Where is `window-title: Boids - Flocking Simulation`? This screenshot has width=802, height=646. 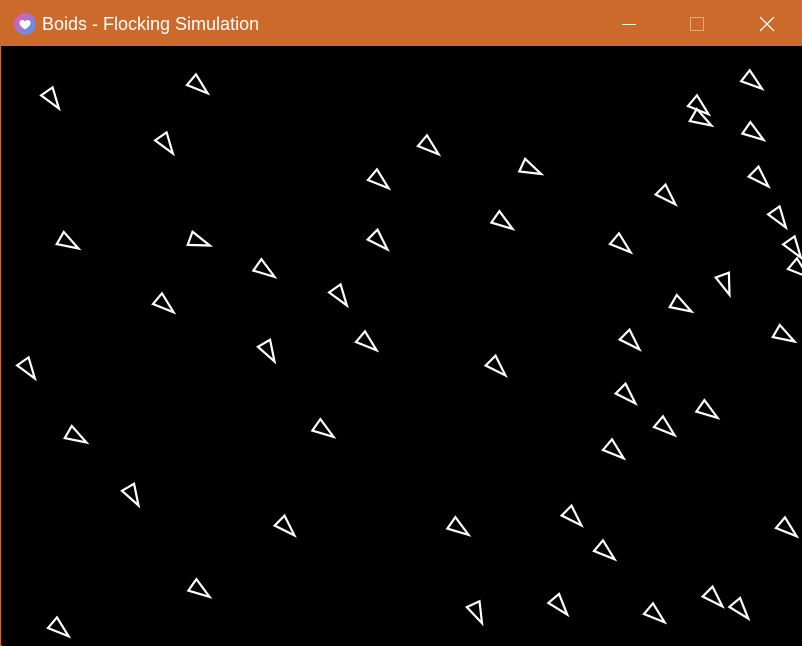 window-title: Boids - Flocking Simulation is located at coordinates (151, 24).